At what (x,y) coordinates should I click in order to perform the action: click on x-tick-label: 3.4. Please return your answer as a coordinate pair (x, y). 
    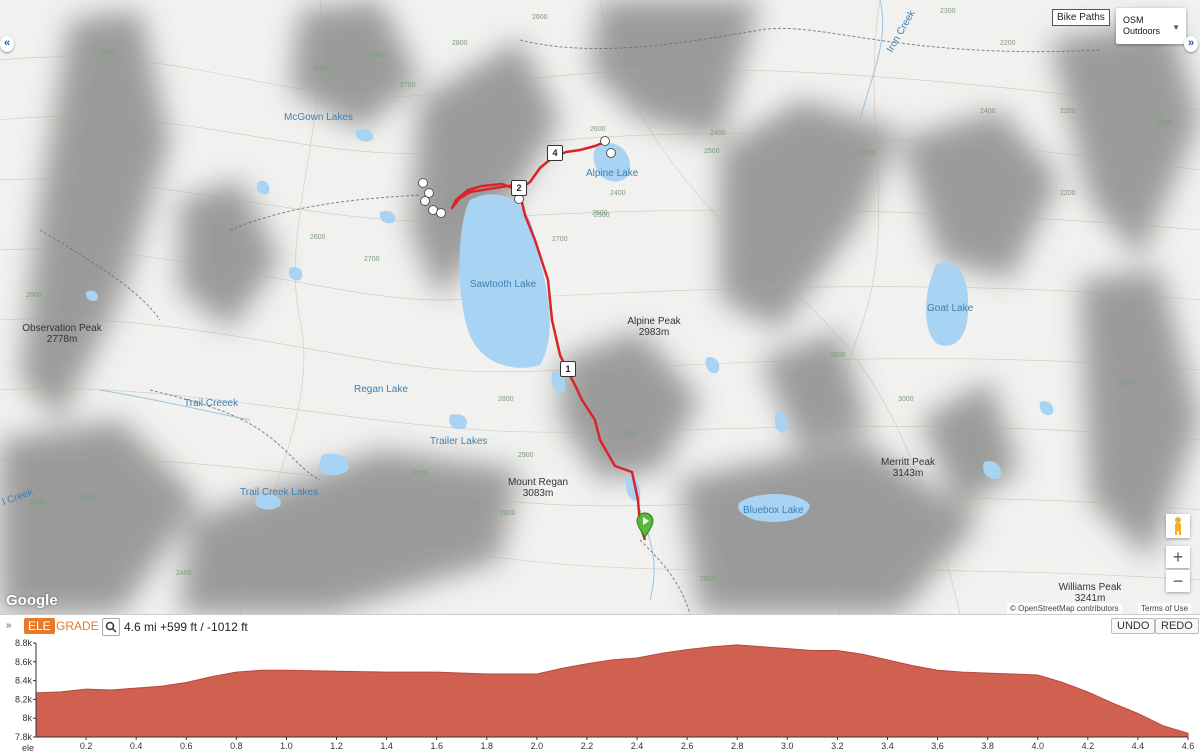
    Looking at the image, I should click on (887, 746).